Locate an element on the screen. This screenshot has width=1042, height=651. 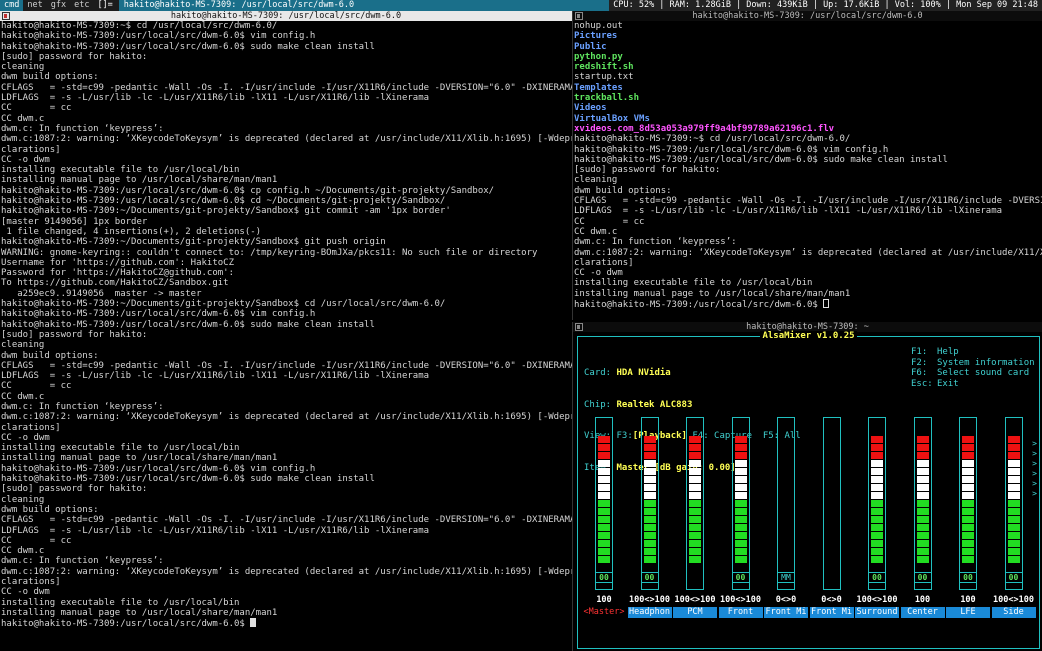
channel-name: LFE is located at coordinates (968, 612).